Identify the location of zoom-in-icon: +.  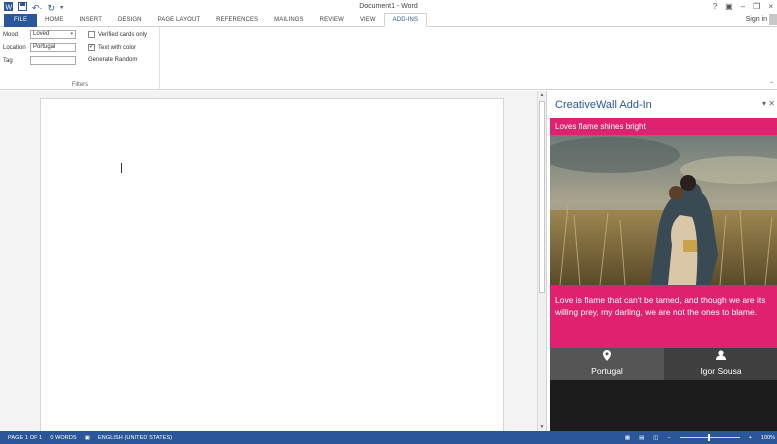
(750, 438).